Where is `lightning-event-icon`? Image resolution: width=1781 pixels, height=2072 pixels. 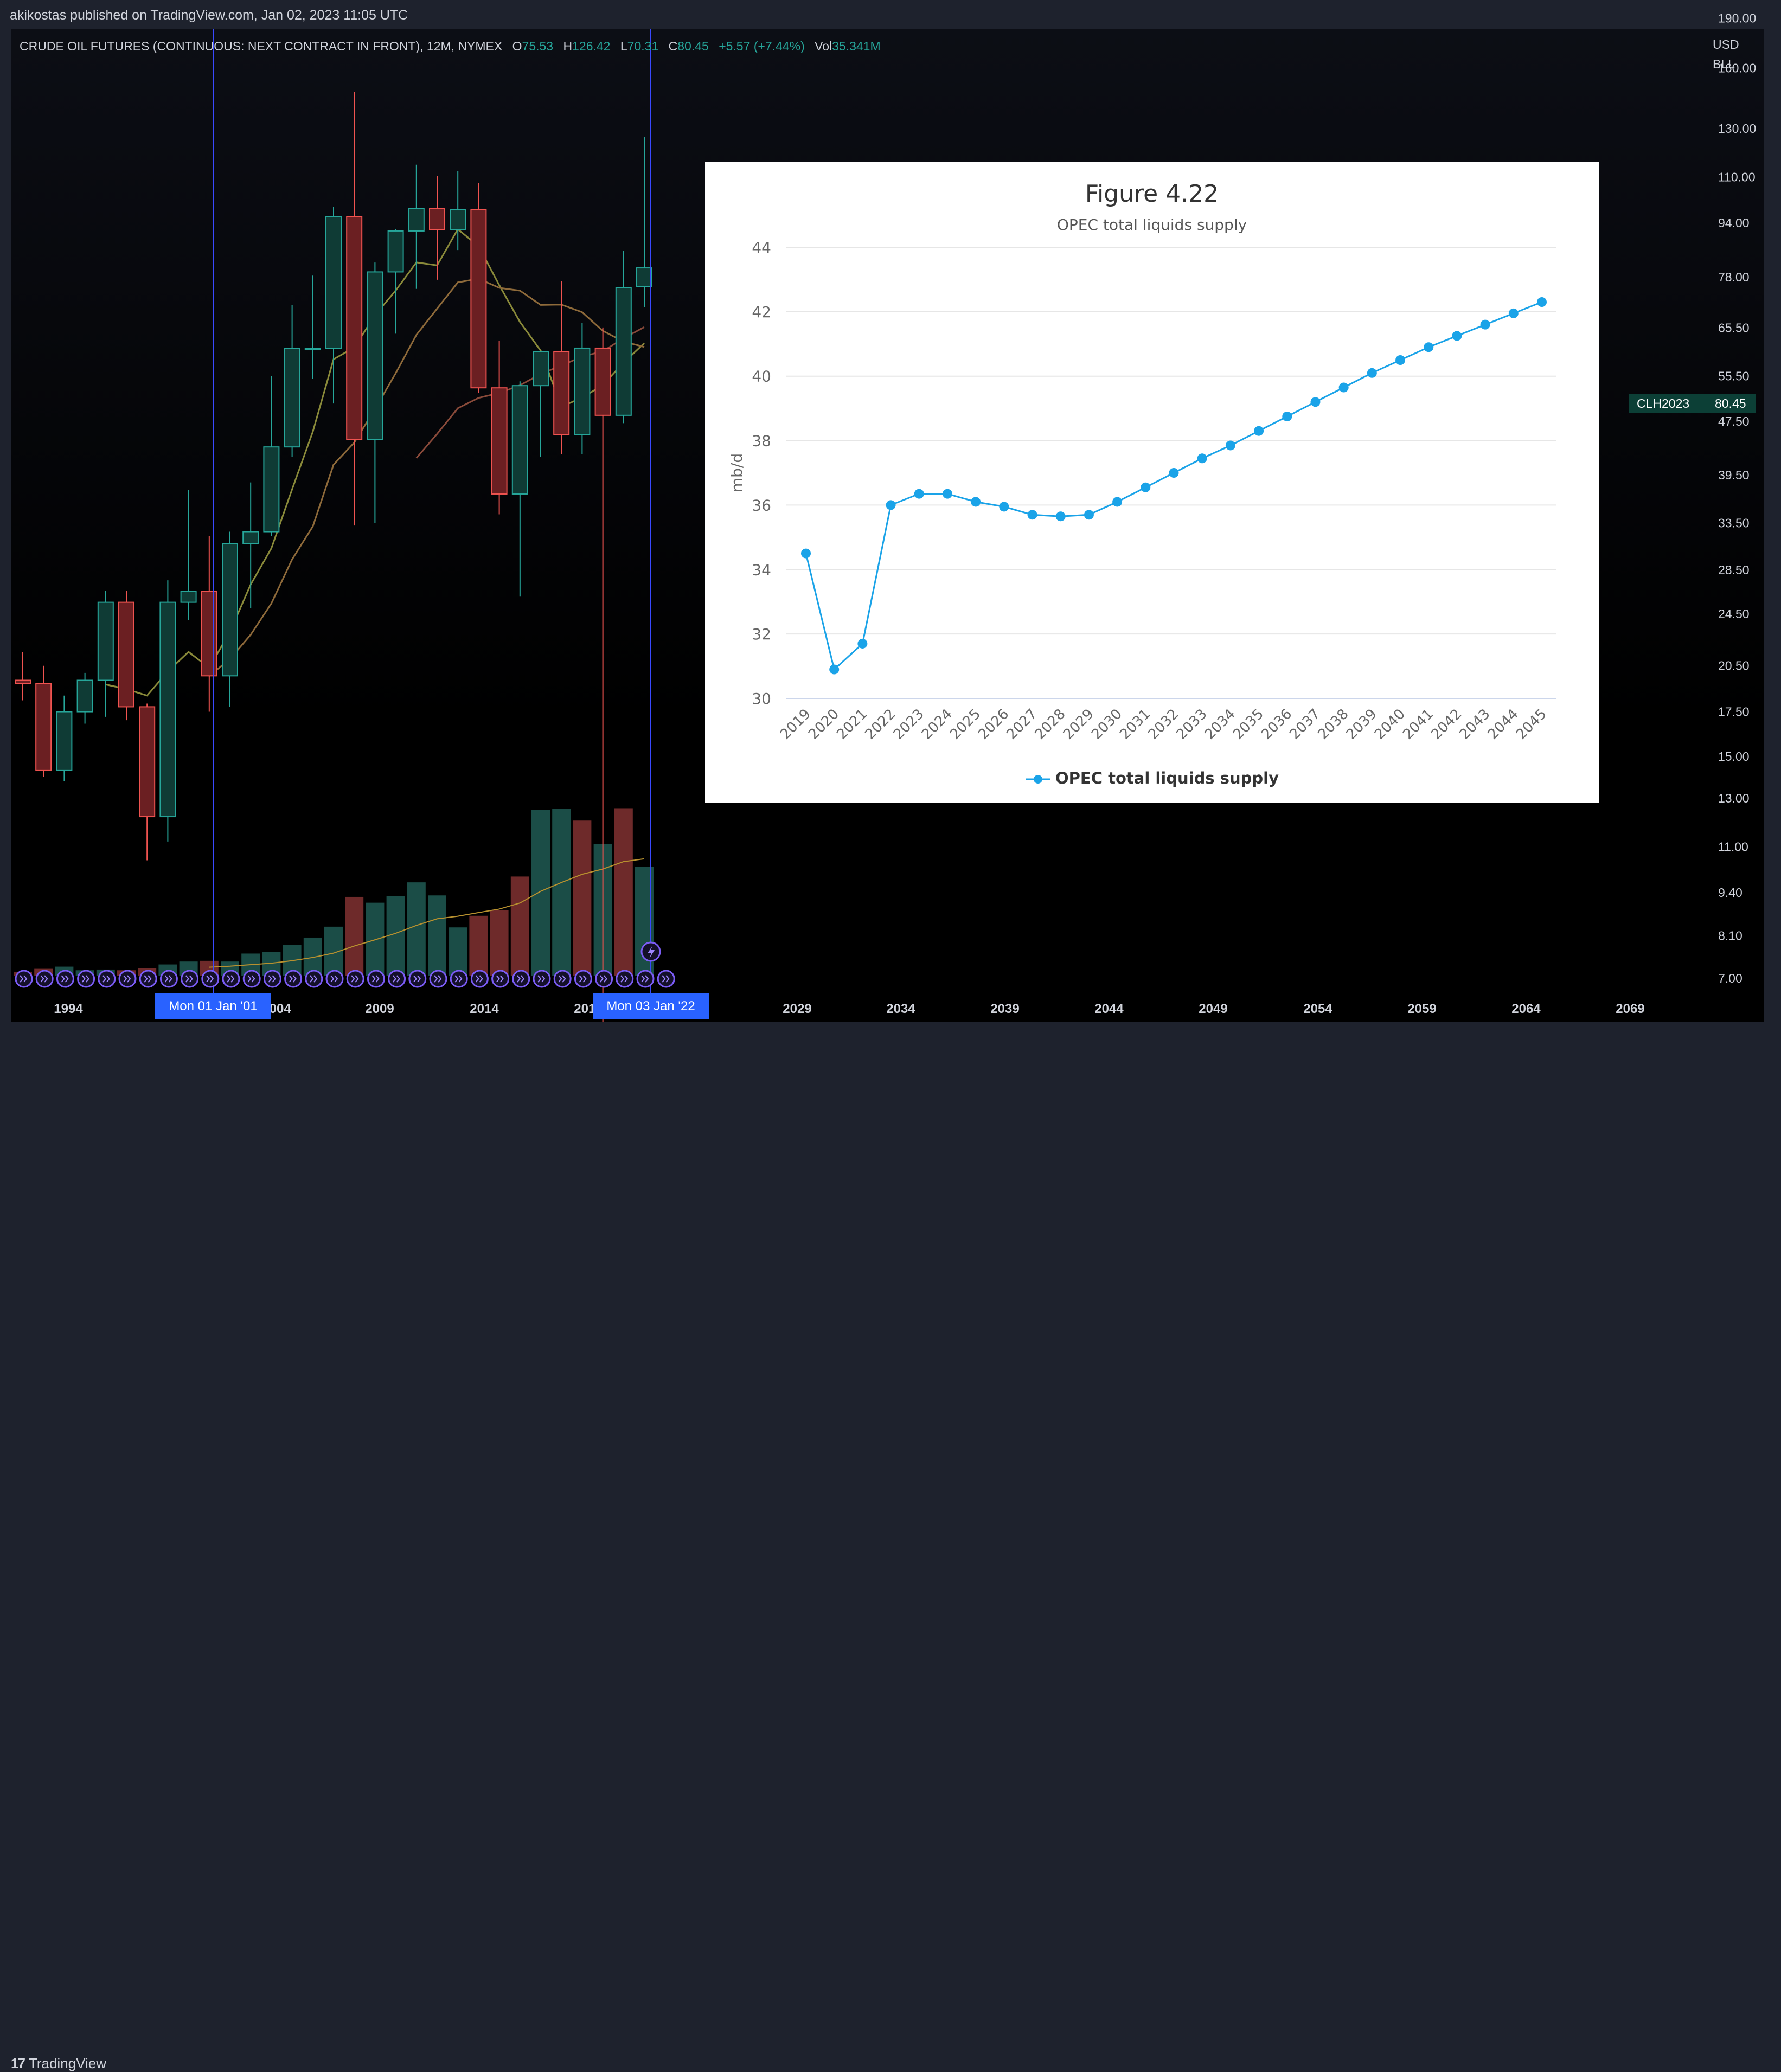 lightning-event-icon is located at coordinates (651, 951).